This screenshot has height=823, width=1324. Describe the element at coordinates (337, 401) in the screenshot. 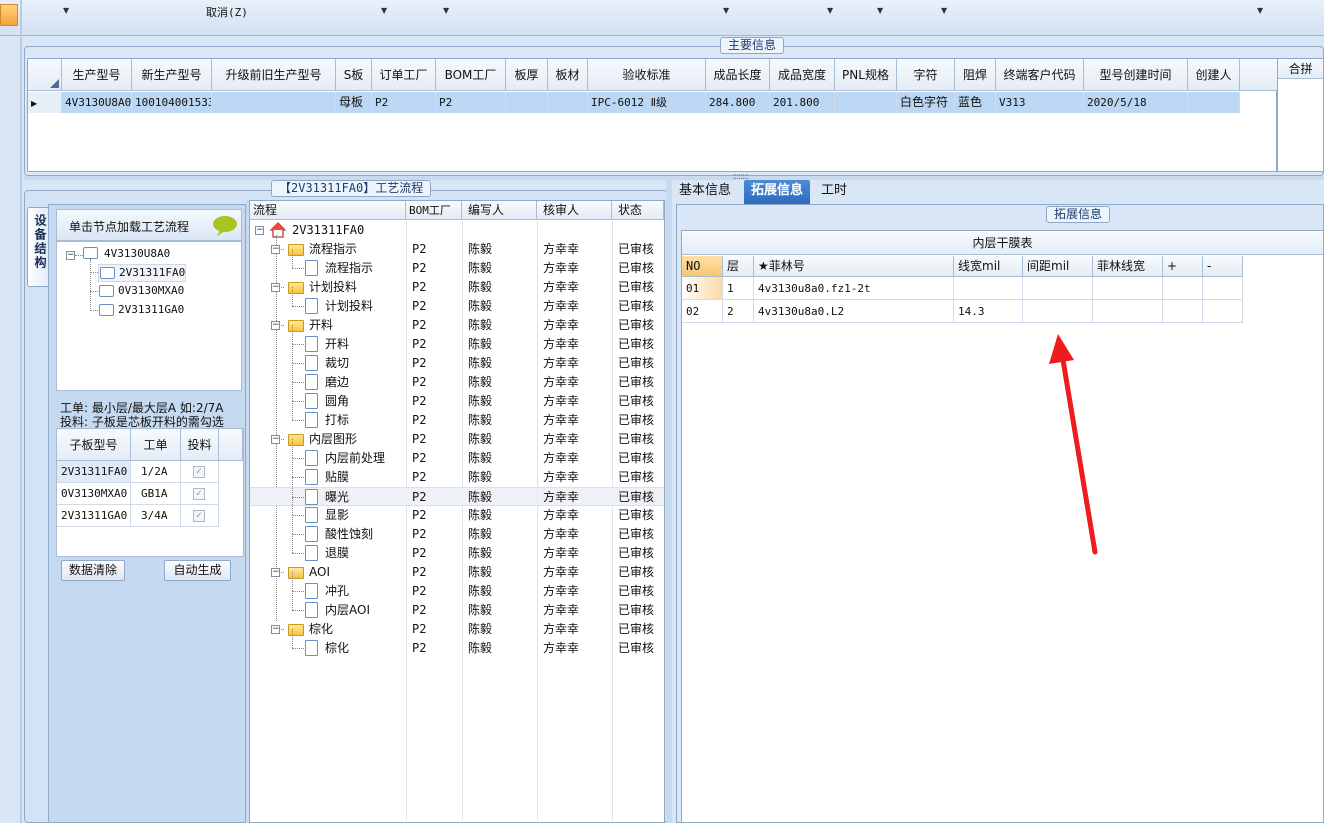

I see `flow-step-label: 圆角` at that location.